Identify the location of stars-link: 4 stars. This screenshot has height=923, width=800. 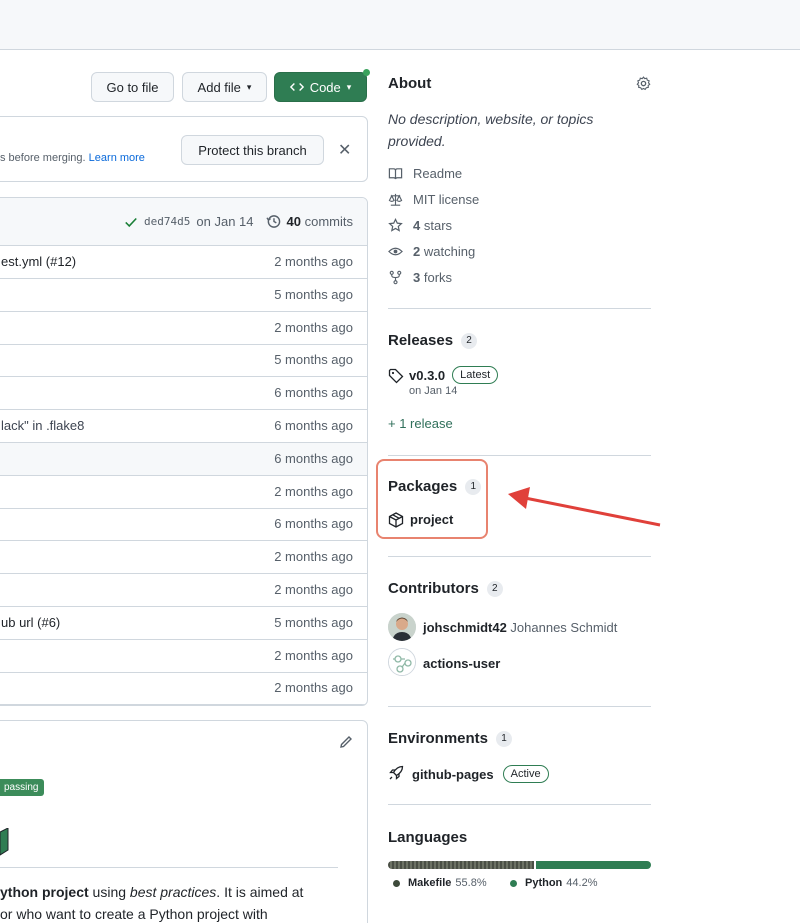
(420, 225).